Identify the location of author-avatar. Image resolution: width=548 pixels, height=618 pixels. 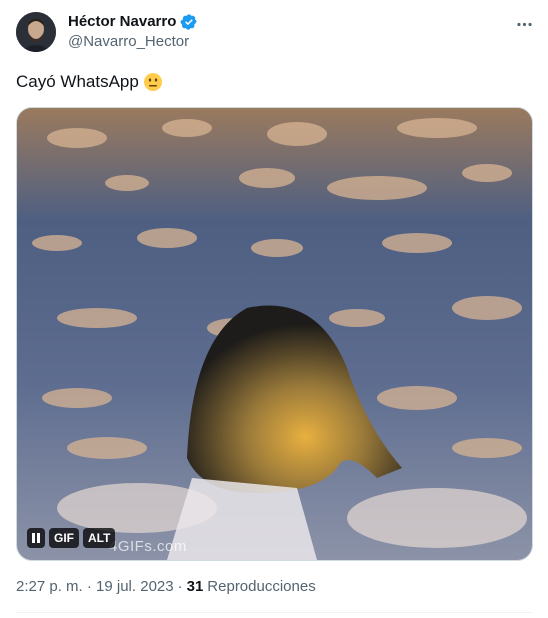
(36, 32).